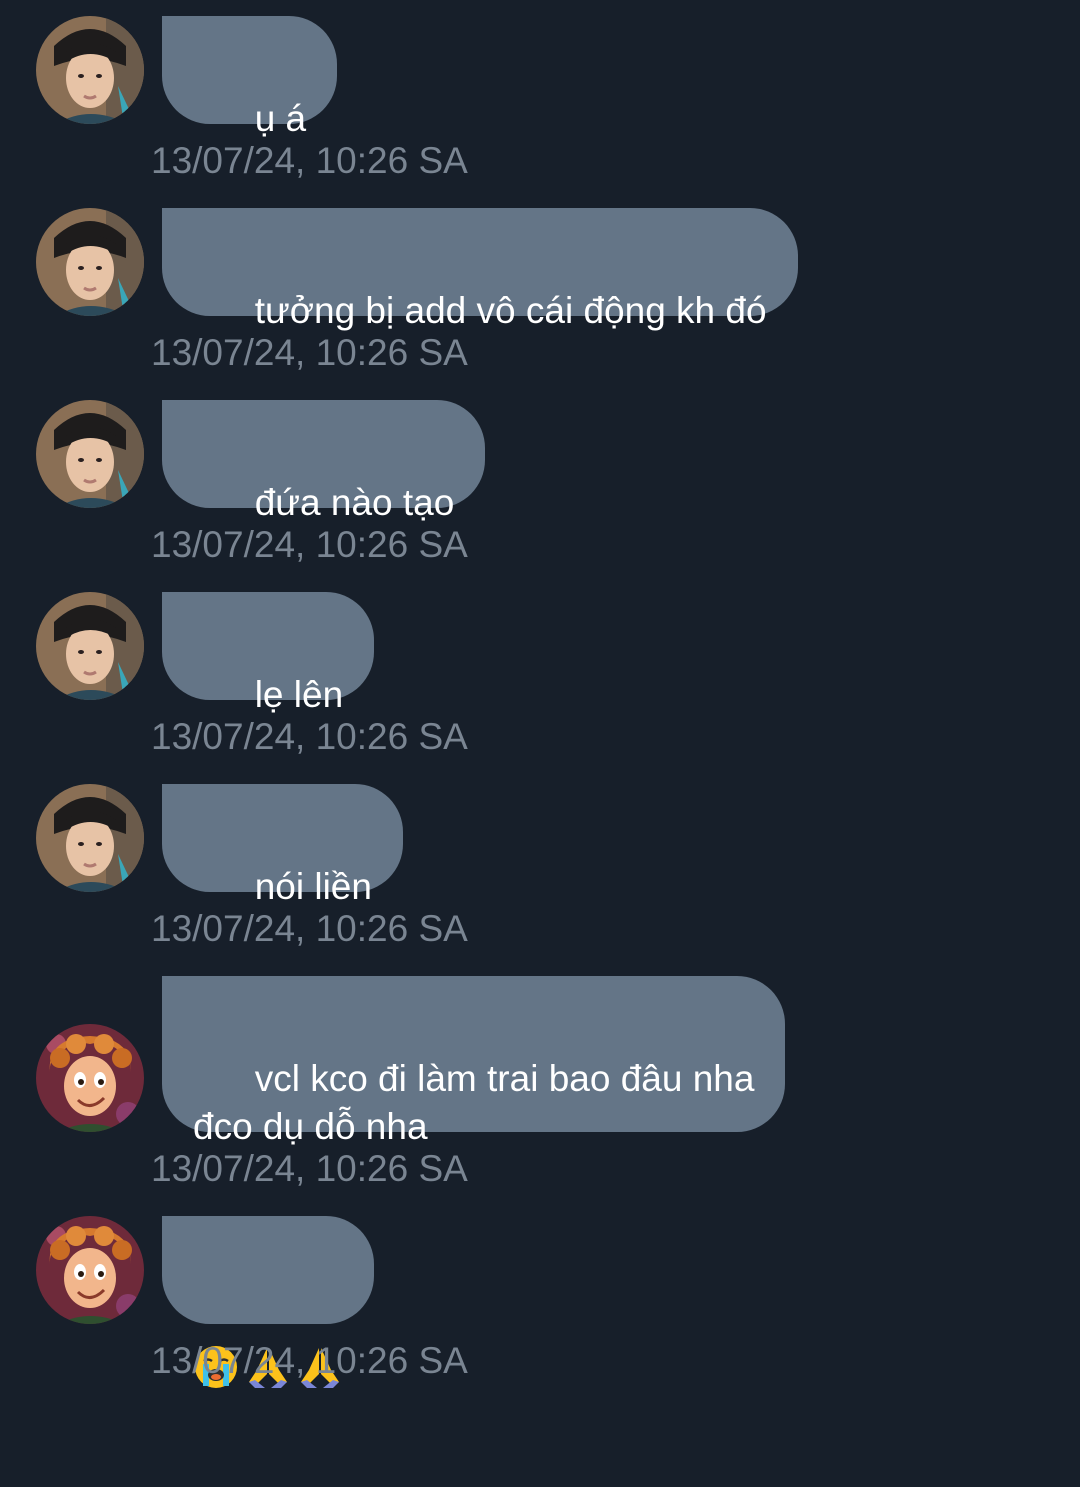 Image resolution: width=1080 pixels, height=1487 pixels. What do you see at coordinates (510, 310) in the screenshot?
I see `message-text: tưởng bị add vô cái động kh đó` at bounding box center [510, 310].